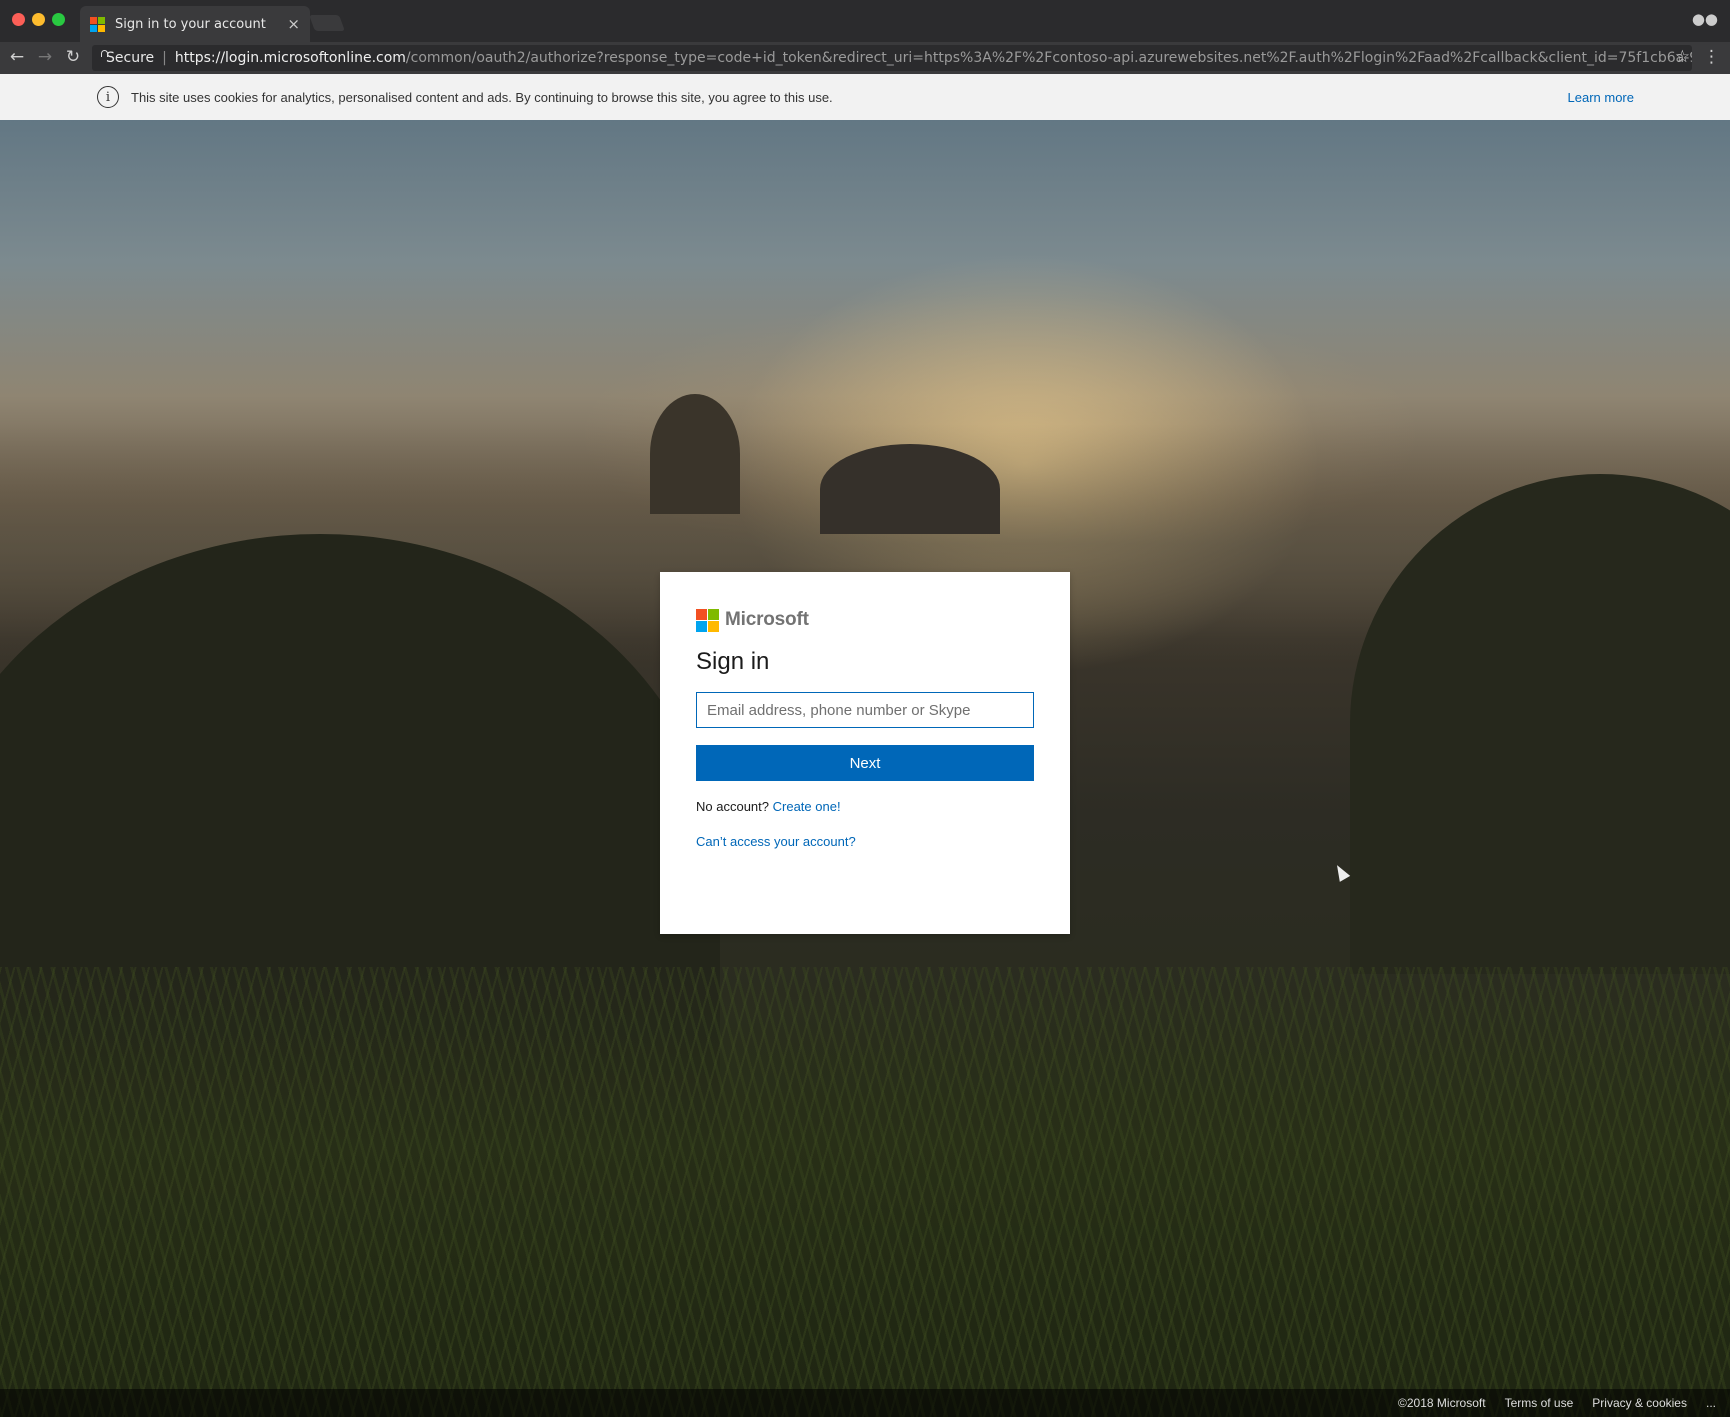 The image size is (1730, 1417). Describe the element at coordinates (73, 57) in the screenshot. I see `reload-icon: ↻` at that location.